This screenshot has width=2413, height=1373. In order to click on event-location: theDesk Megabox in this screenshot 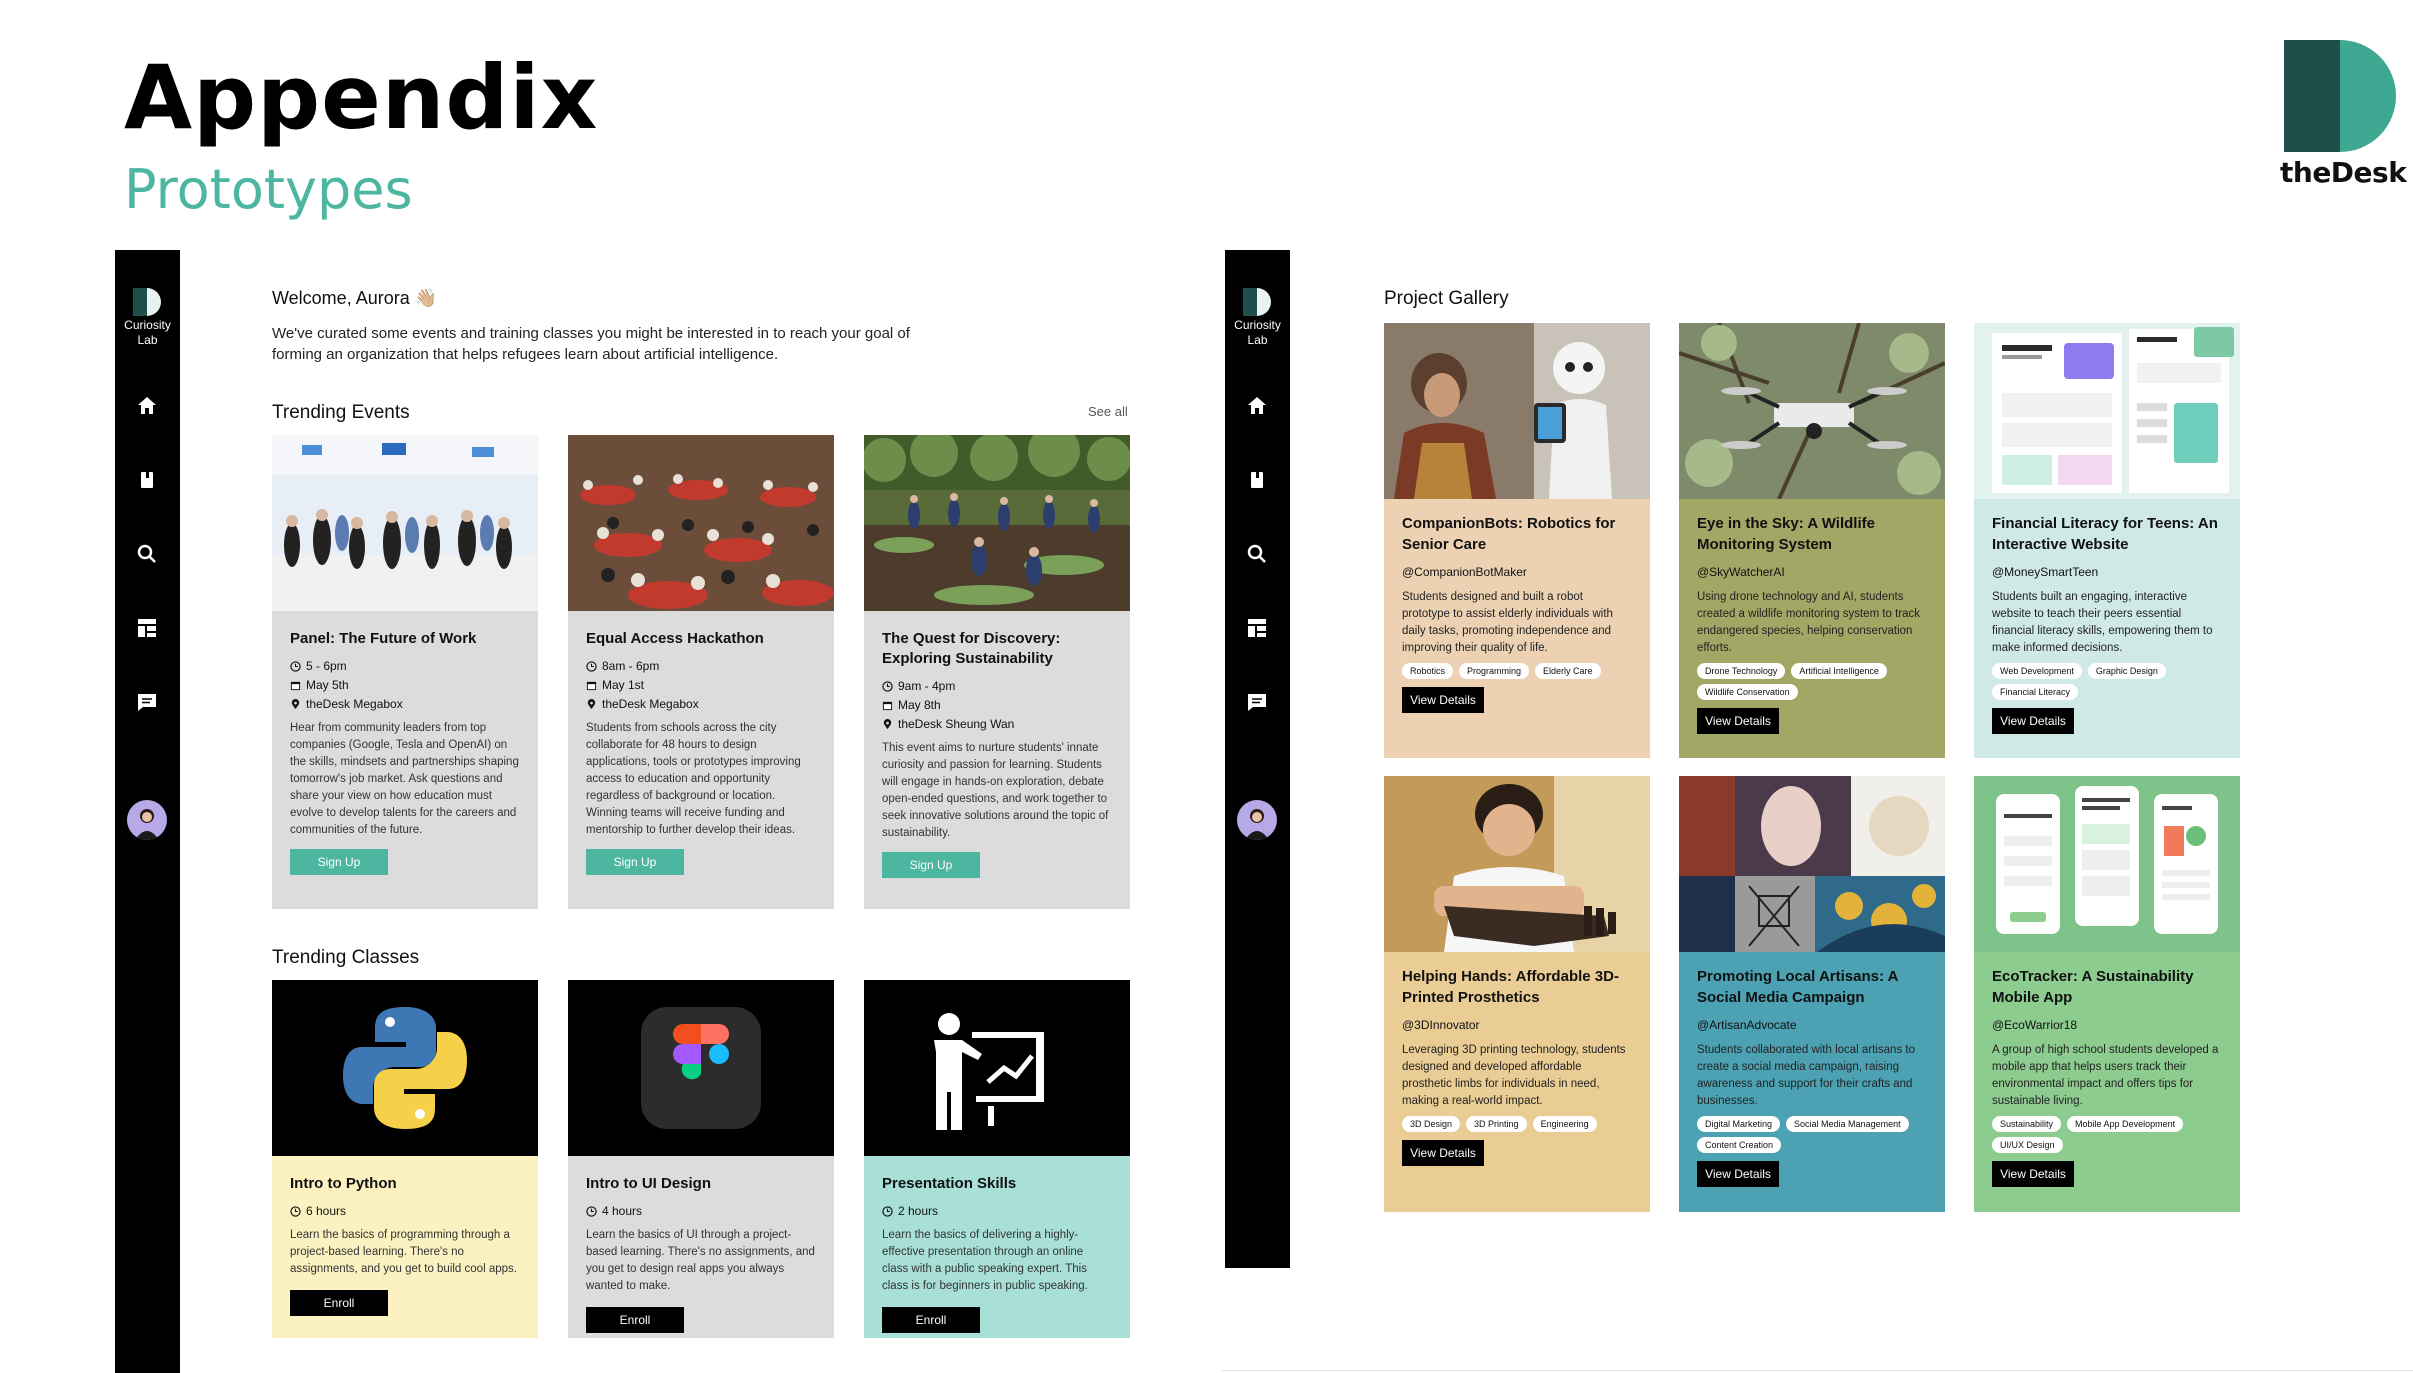, I will do `click(701, 704)`.